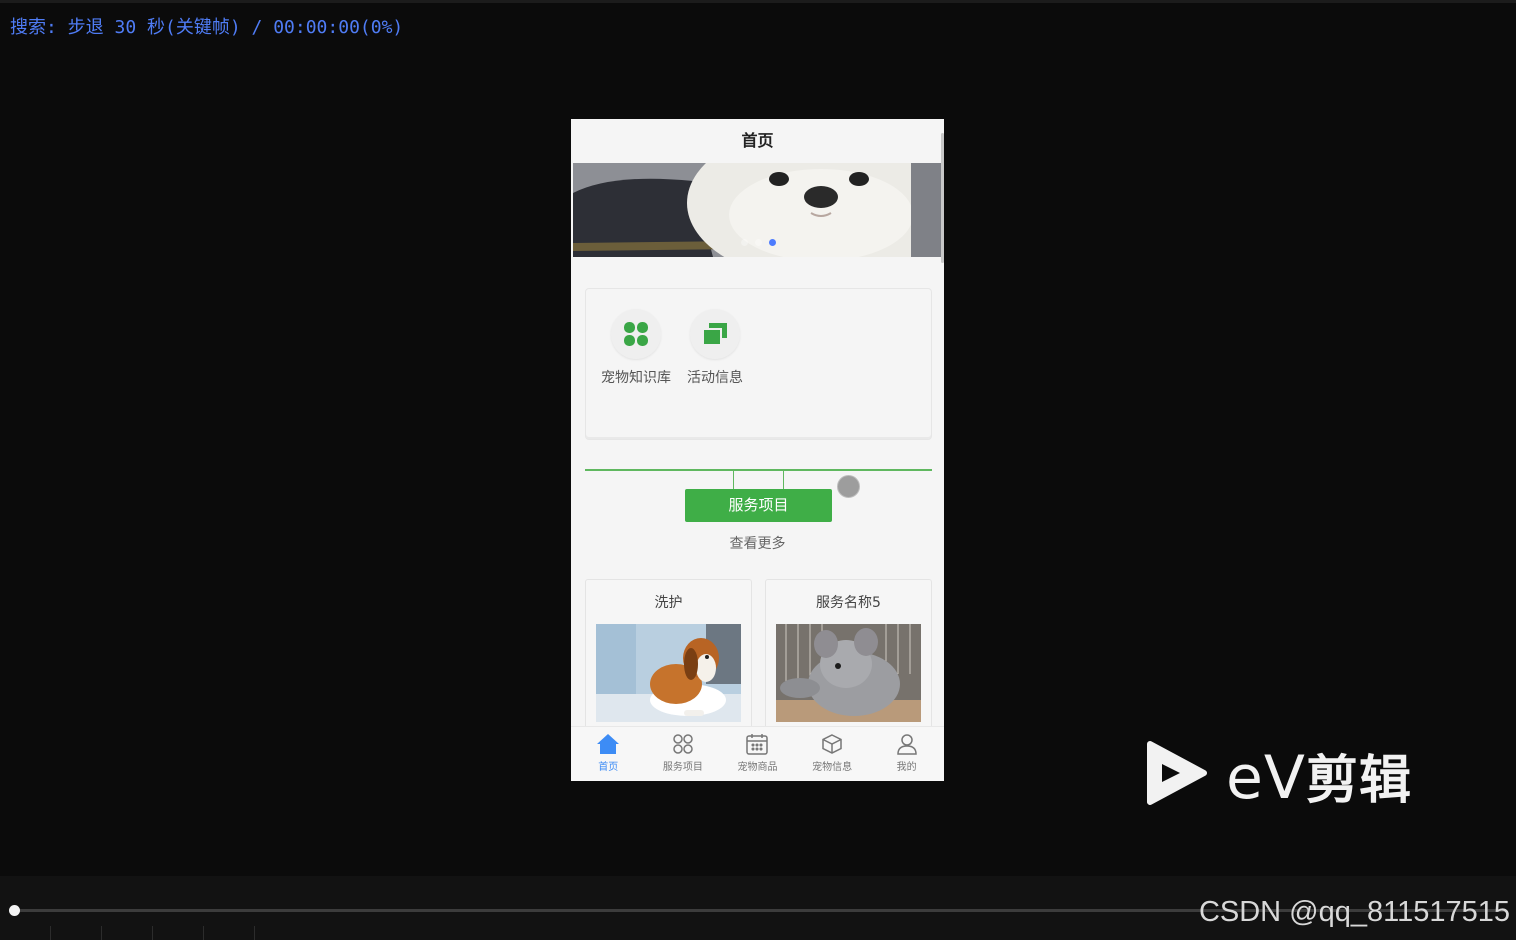 The width and height of the screenshot is (1516, 940). Describe the element at coordinates (758, 470) in the screenshot. I see `section-divider-line` at that location.